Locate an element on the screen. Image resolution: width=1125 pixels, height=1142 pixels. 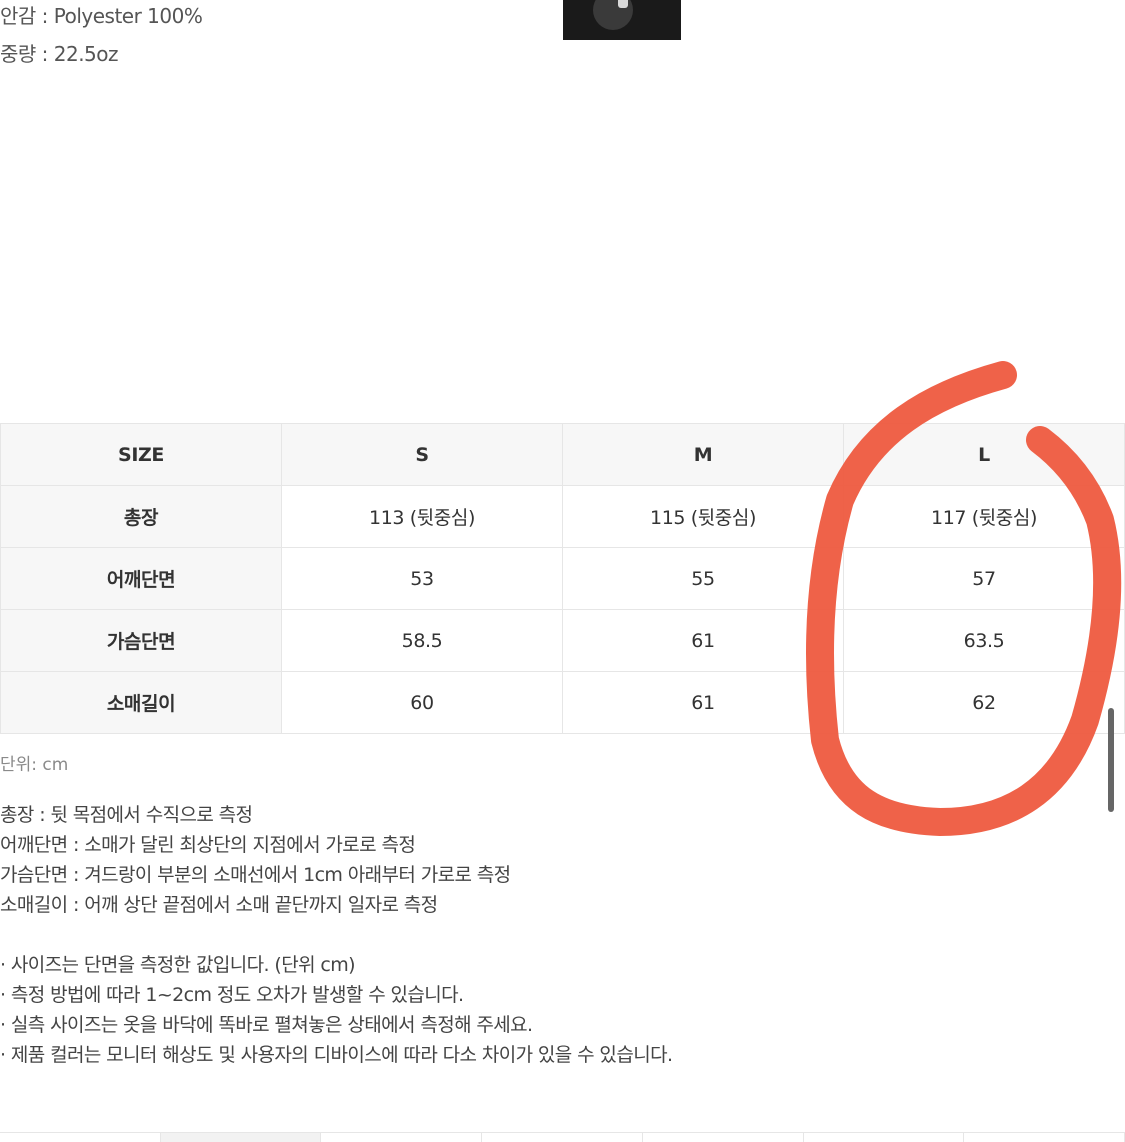
disclaimer-item: · 사이즈는 단면을 측정한 값입니다. (단위 cm) is located at coordinates (178, 965).